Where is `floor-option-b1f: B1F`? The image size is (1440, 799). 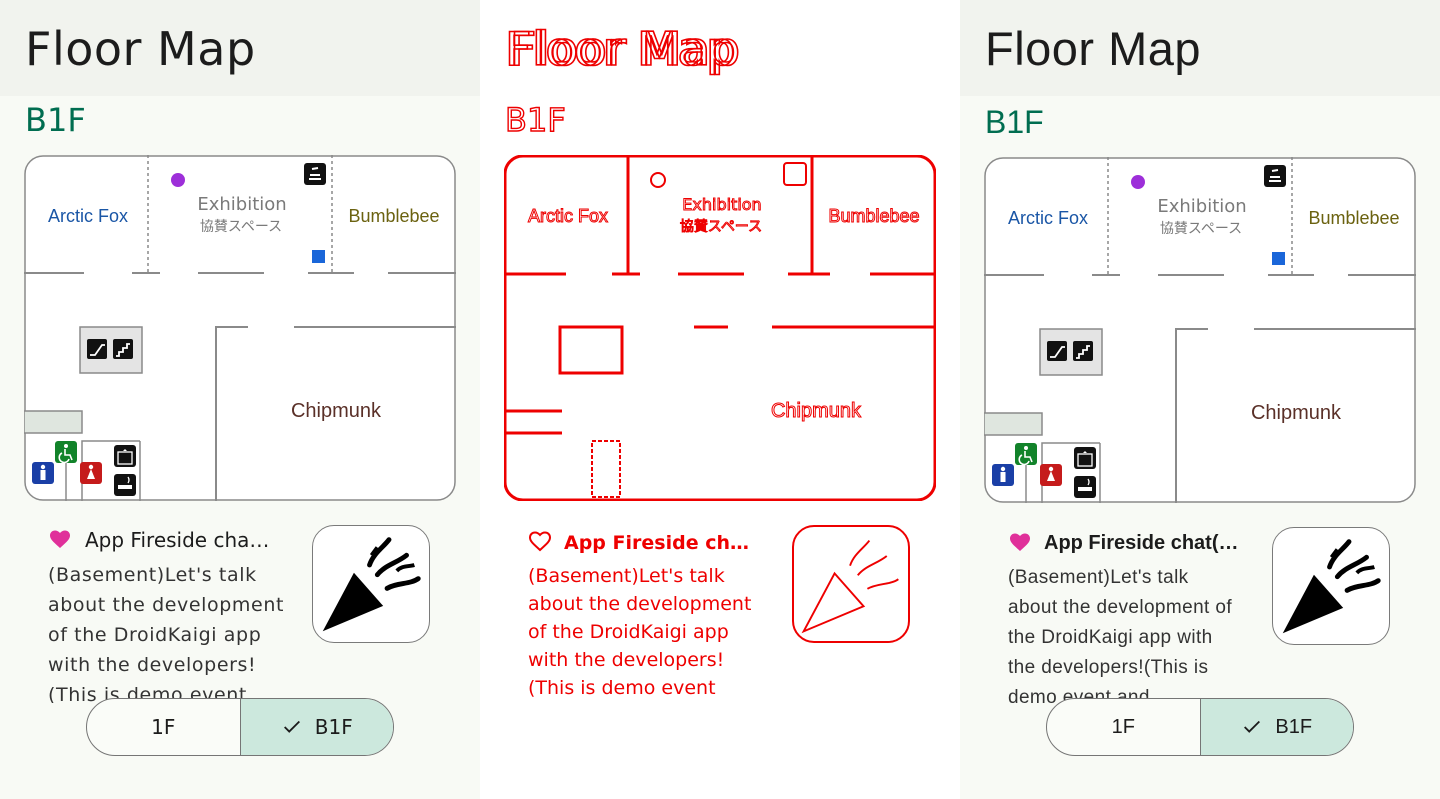
floor-option-b1f: B1F is located at coordinates (316, 727).